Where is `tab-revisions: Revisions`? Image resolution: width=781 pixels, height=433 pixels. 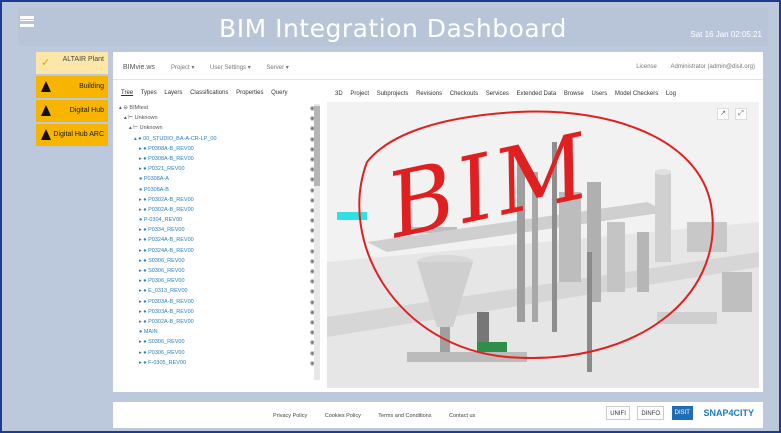 tab-revisions: Revisions is located at coordinates (429, 94).